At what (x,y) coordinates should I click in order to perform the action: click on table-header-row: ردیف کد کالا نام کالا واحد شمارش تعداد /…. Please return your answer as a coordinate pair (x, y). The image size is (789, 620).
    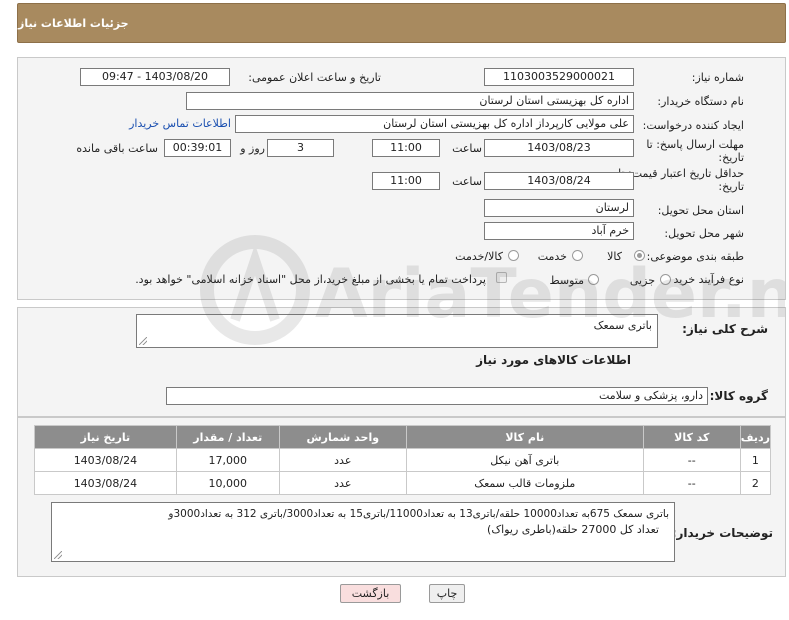
    Looking at the image, I should click on (403, 437).